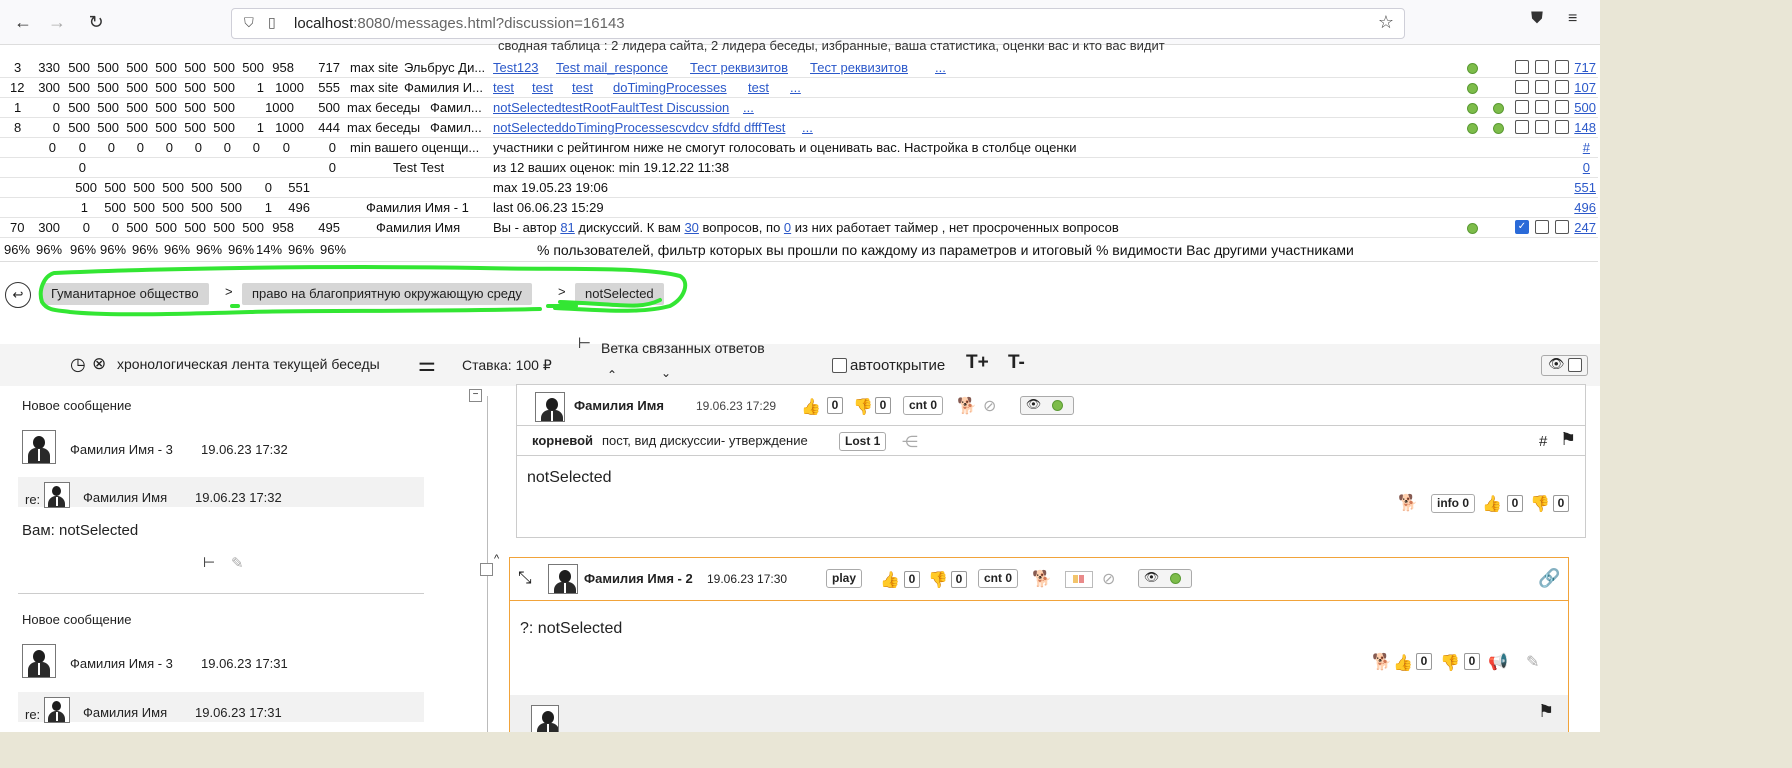 The height and width of the screenshot is (768, 1792). Describe the element at coordinates (1585, 207) in the screenshot. I see `row-rating-link: 496` at that location.